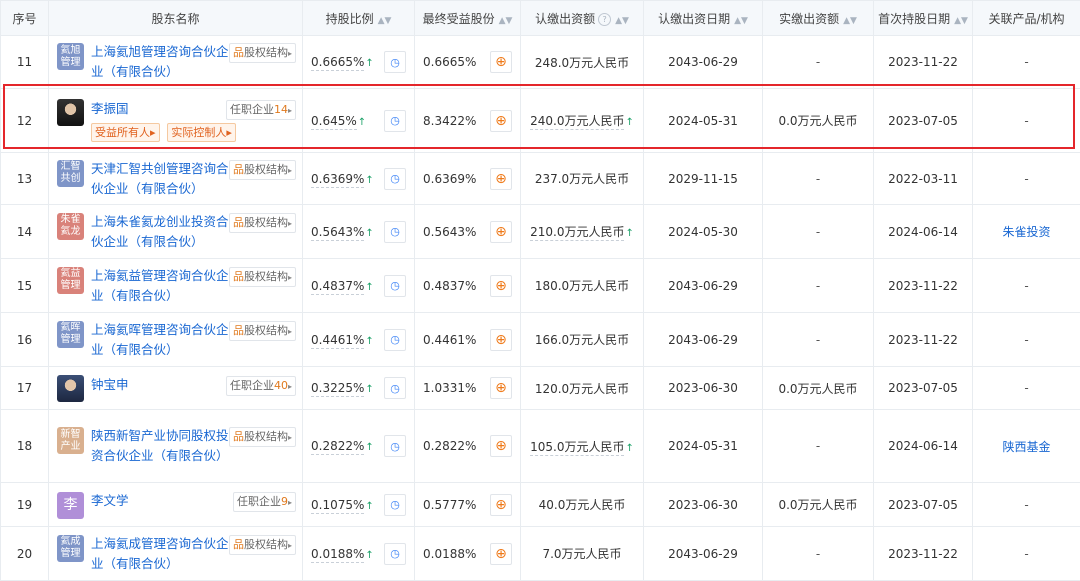 The image size is (1080, 581). What do you see at coordinates (337, 233) in the screenshot?
I see `shareholding-ratio: 0.5643%` at bounding box center [337, 233].